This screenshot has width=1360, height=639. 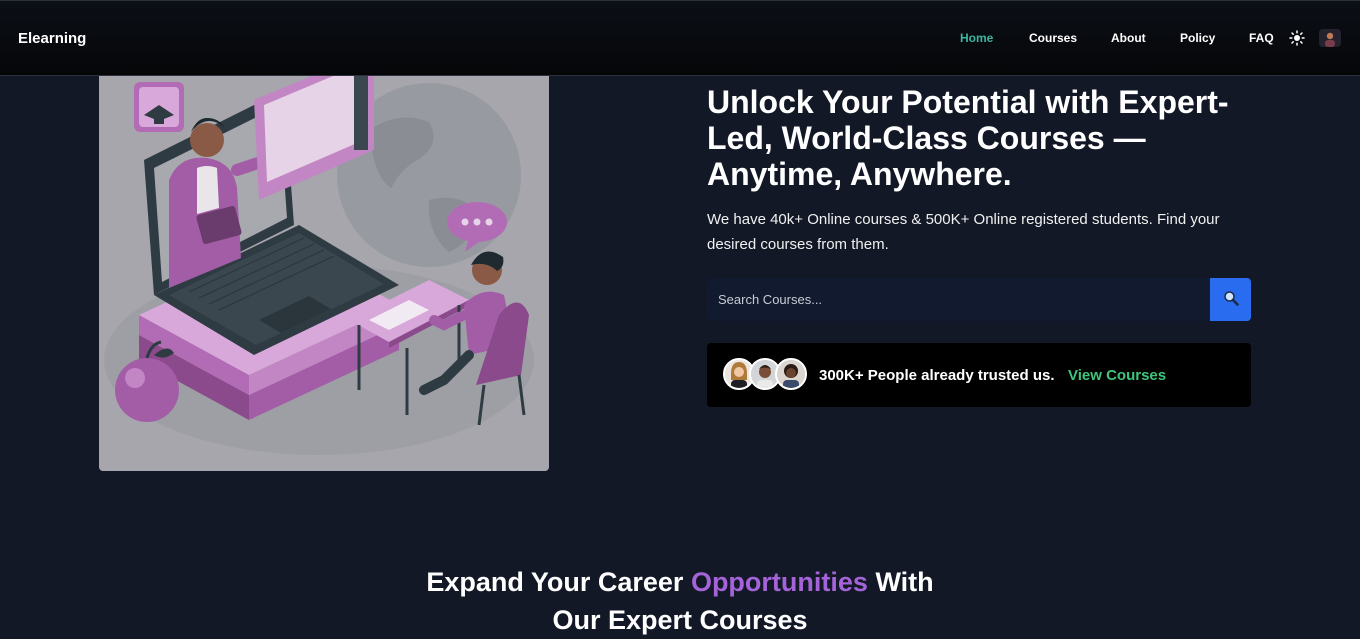 I want to click on nav-faq: FAQ, so click(x=1261, y=38).